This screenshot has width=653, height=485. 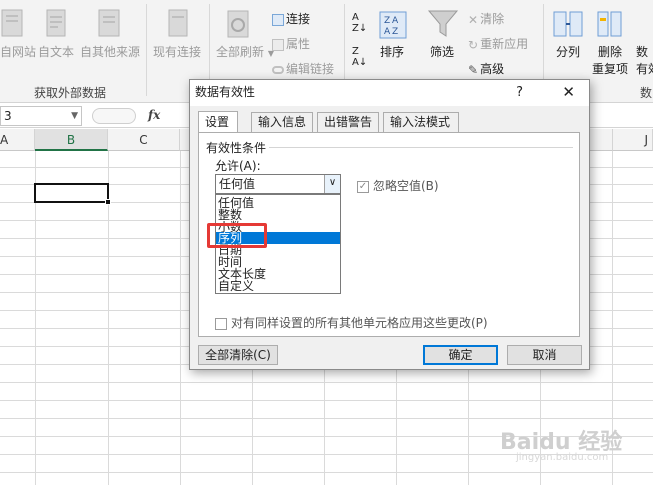 What do you see at coordinates (8, 116) in the screenshot?
I see `name-box-value: 3` at bounding box center [8, 116].